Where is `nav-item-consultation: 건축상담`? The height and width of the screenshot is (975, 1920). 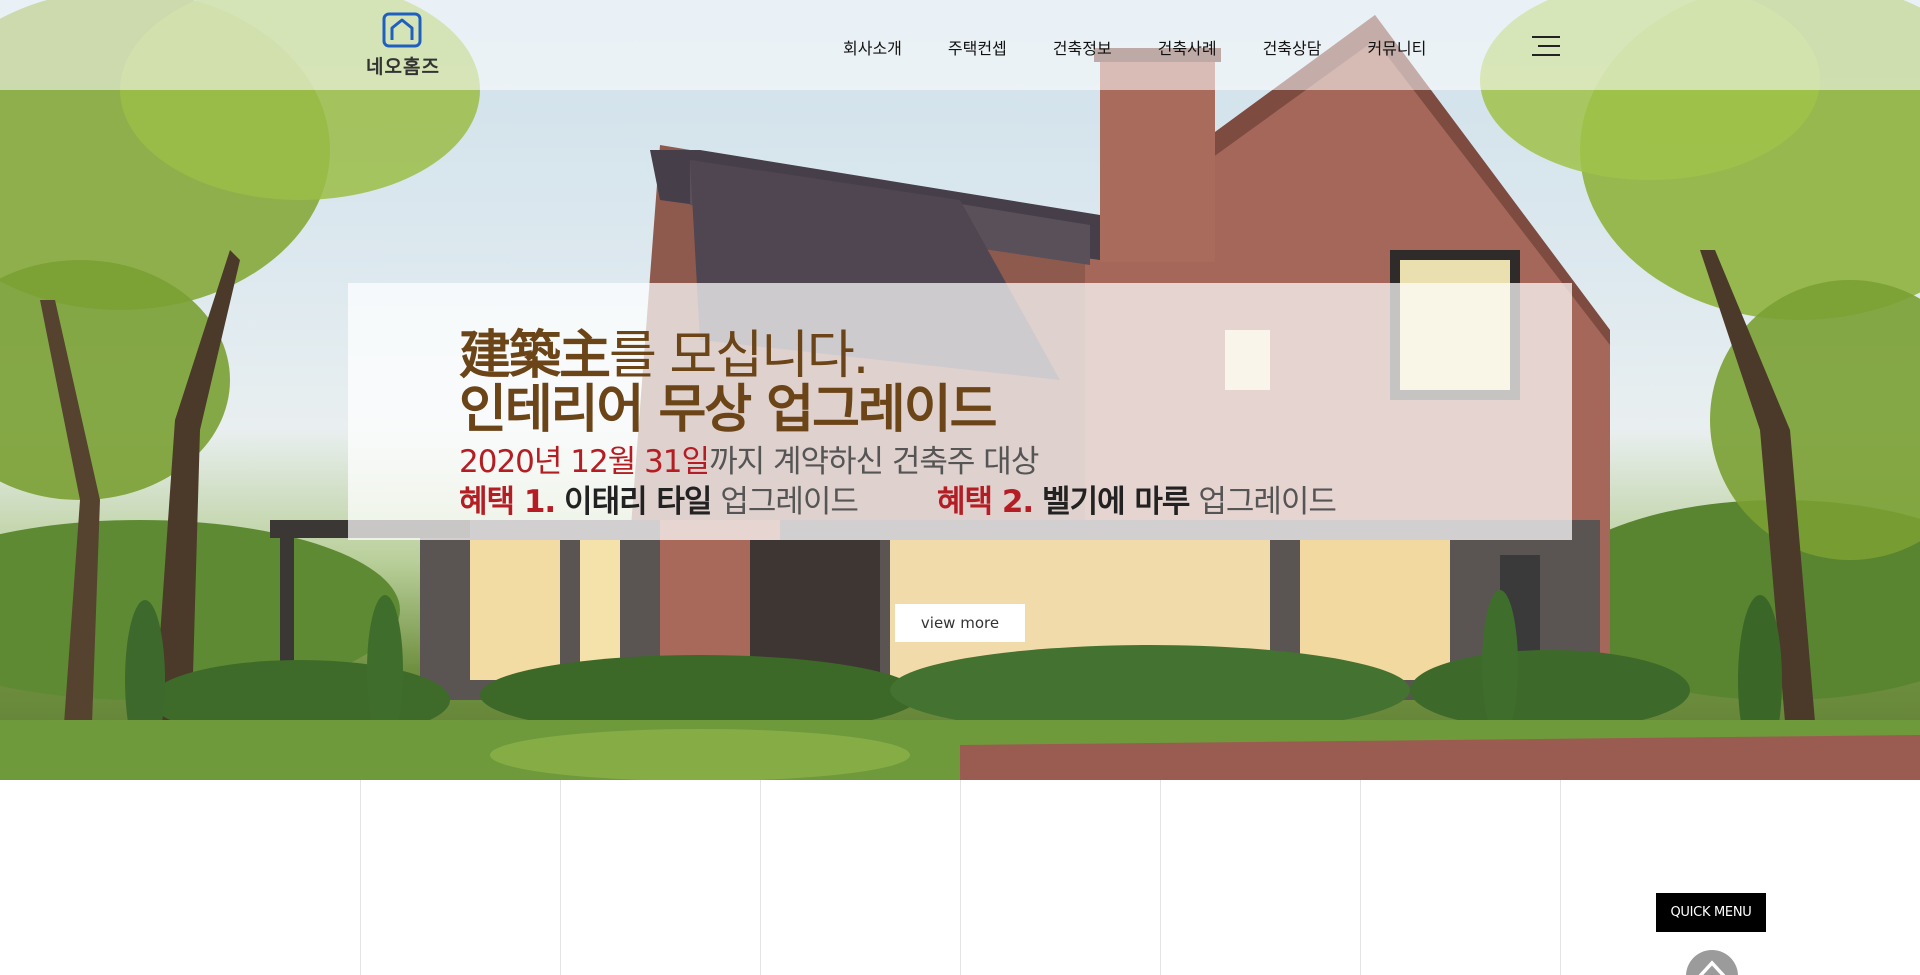
nav-item-consultation: 건축상담 is located at coordinates (1292, 47).